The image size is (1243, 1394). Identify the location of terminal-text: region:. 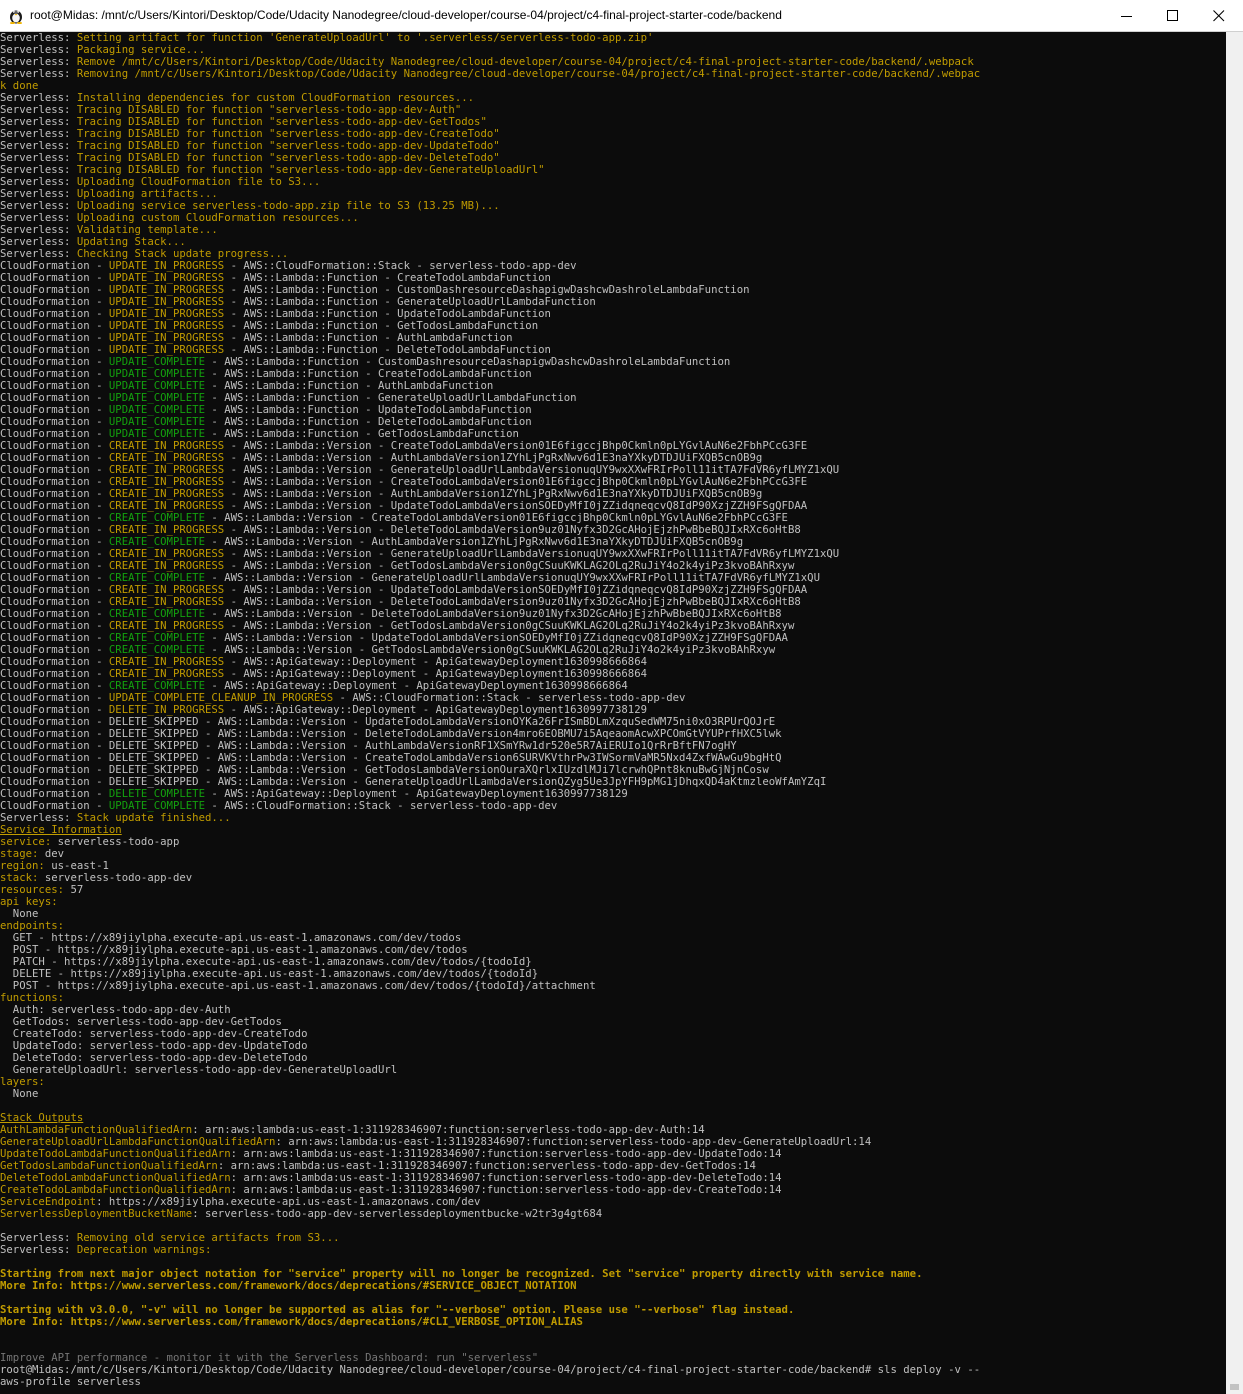
(22, 866).